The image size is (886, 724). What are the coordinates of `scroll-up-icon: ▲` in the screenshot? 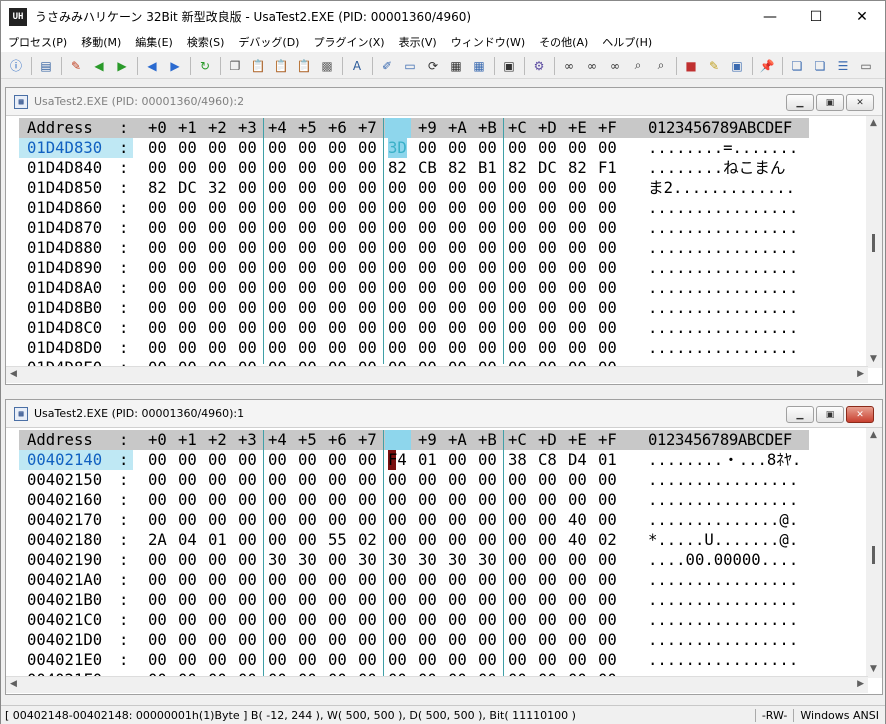 It's located at (873, 123).